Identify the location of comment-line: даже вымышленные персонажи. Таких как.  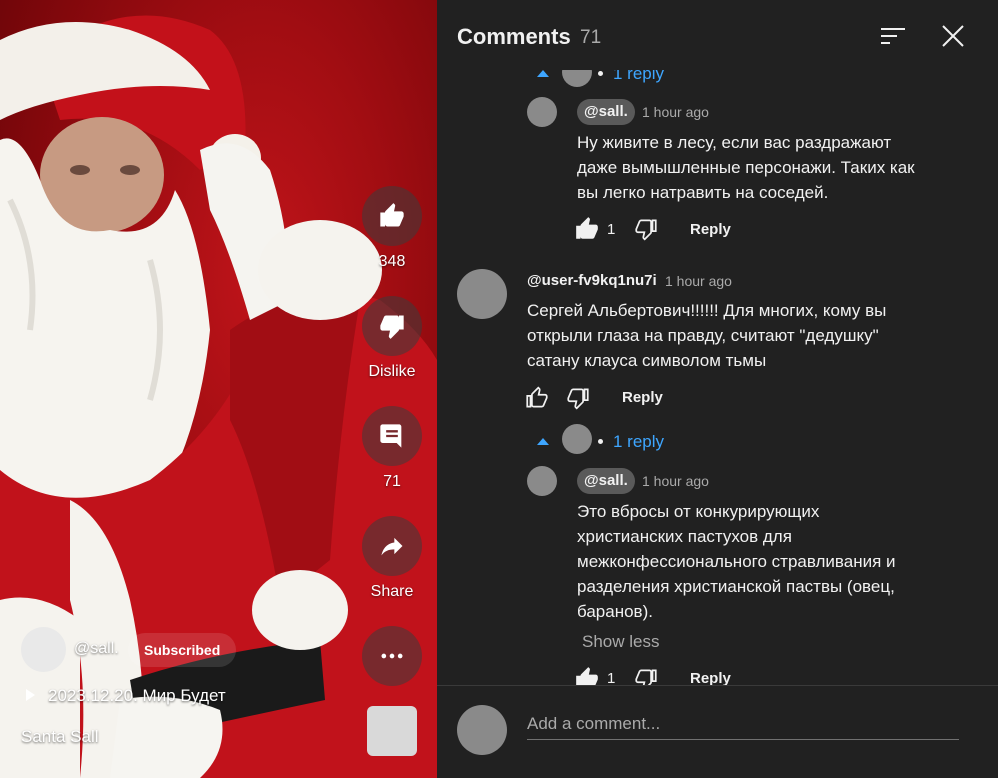
(746, 167).